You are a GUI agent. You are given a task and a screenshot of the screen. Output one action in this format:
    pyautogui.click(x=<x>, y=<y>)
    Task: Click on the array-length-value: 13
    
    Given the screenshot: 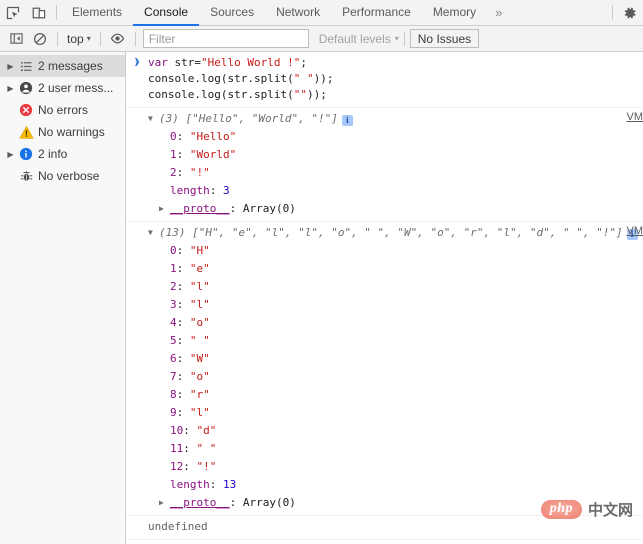 What is the action you would take?
    pyautogui.click(x=230, y=484)
    